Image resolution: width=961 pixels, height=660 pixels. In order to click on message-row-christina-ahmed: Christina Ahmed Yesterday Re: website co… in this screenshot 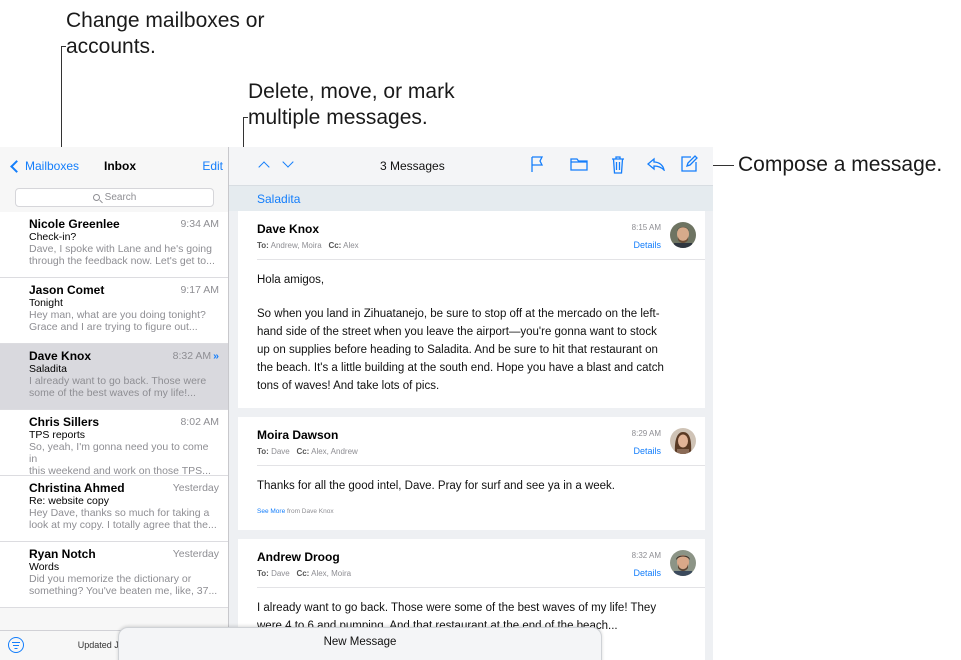, I will do `click(114, 509)`.